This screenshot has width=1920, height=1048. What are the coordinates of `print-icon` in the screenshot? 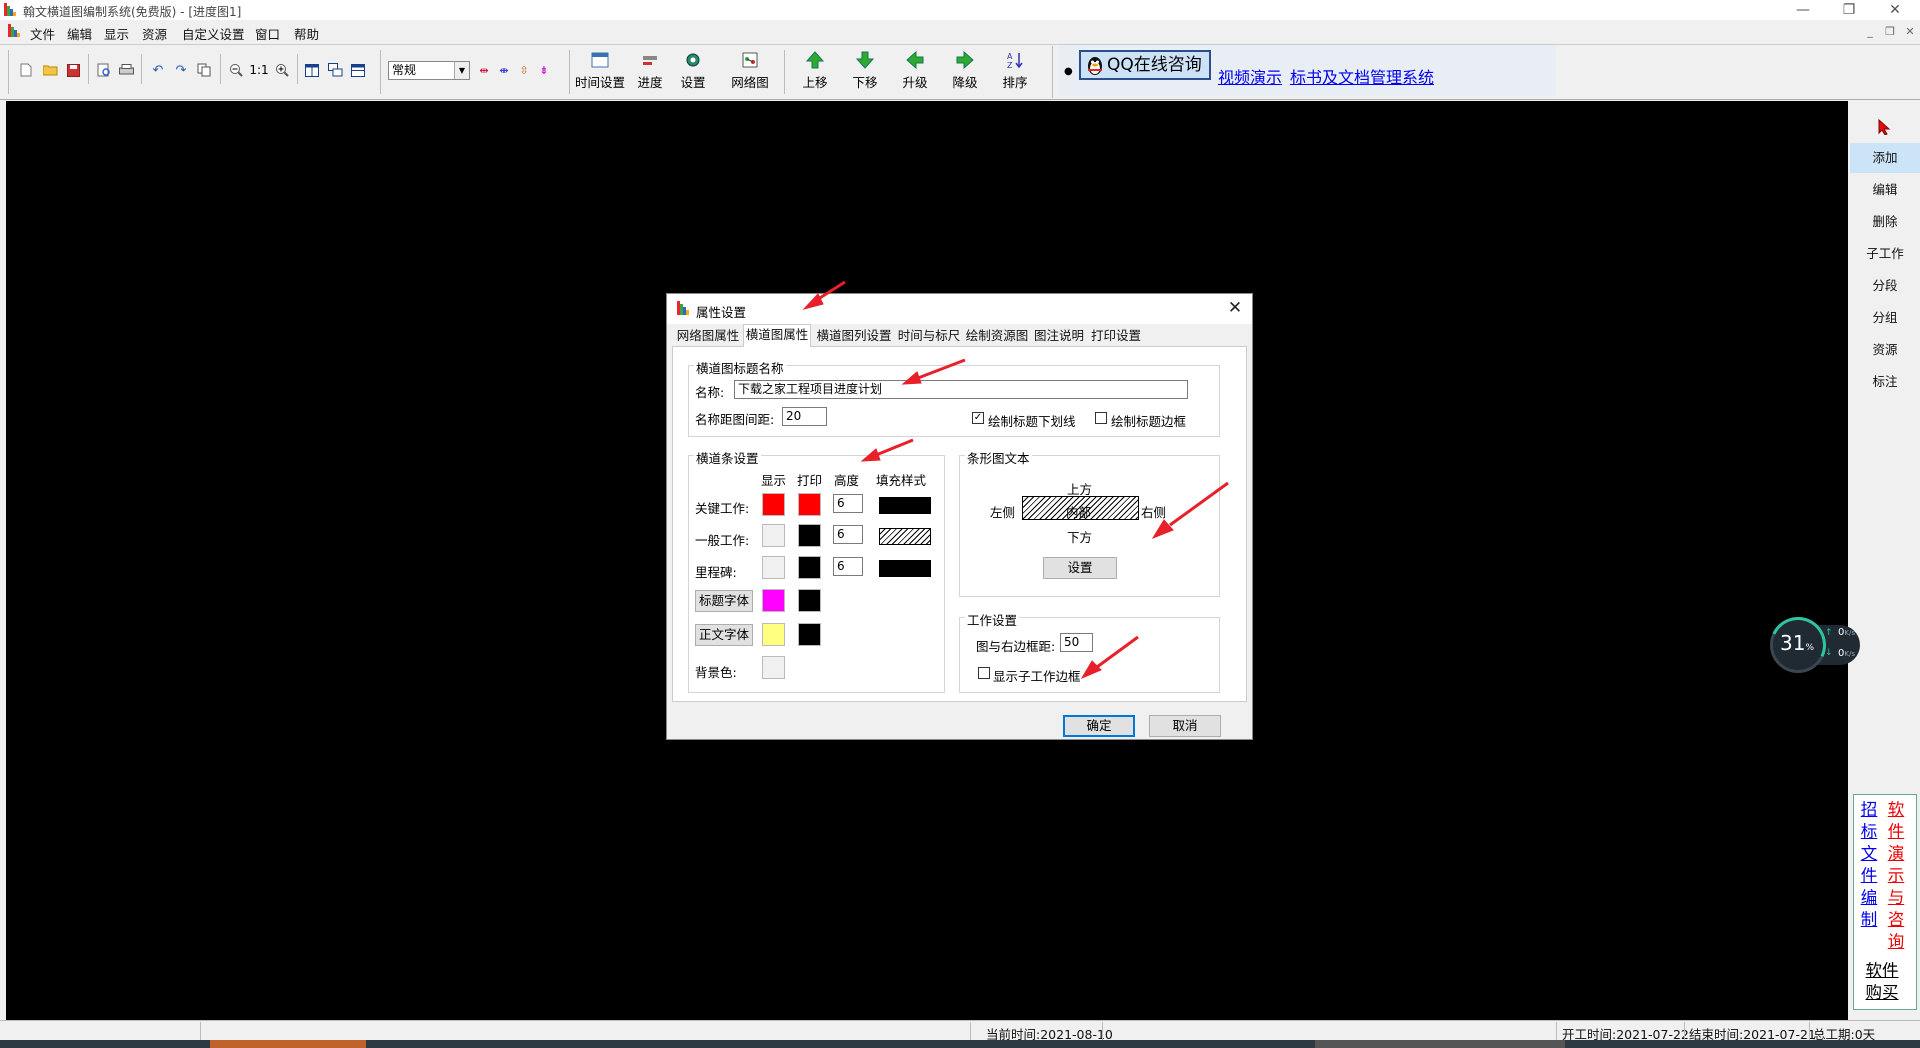 It's located at (126, 70).